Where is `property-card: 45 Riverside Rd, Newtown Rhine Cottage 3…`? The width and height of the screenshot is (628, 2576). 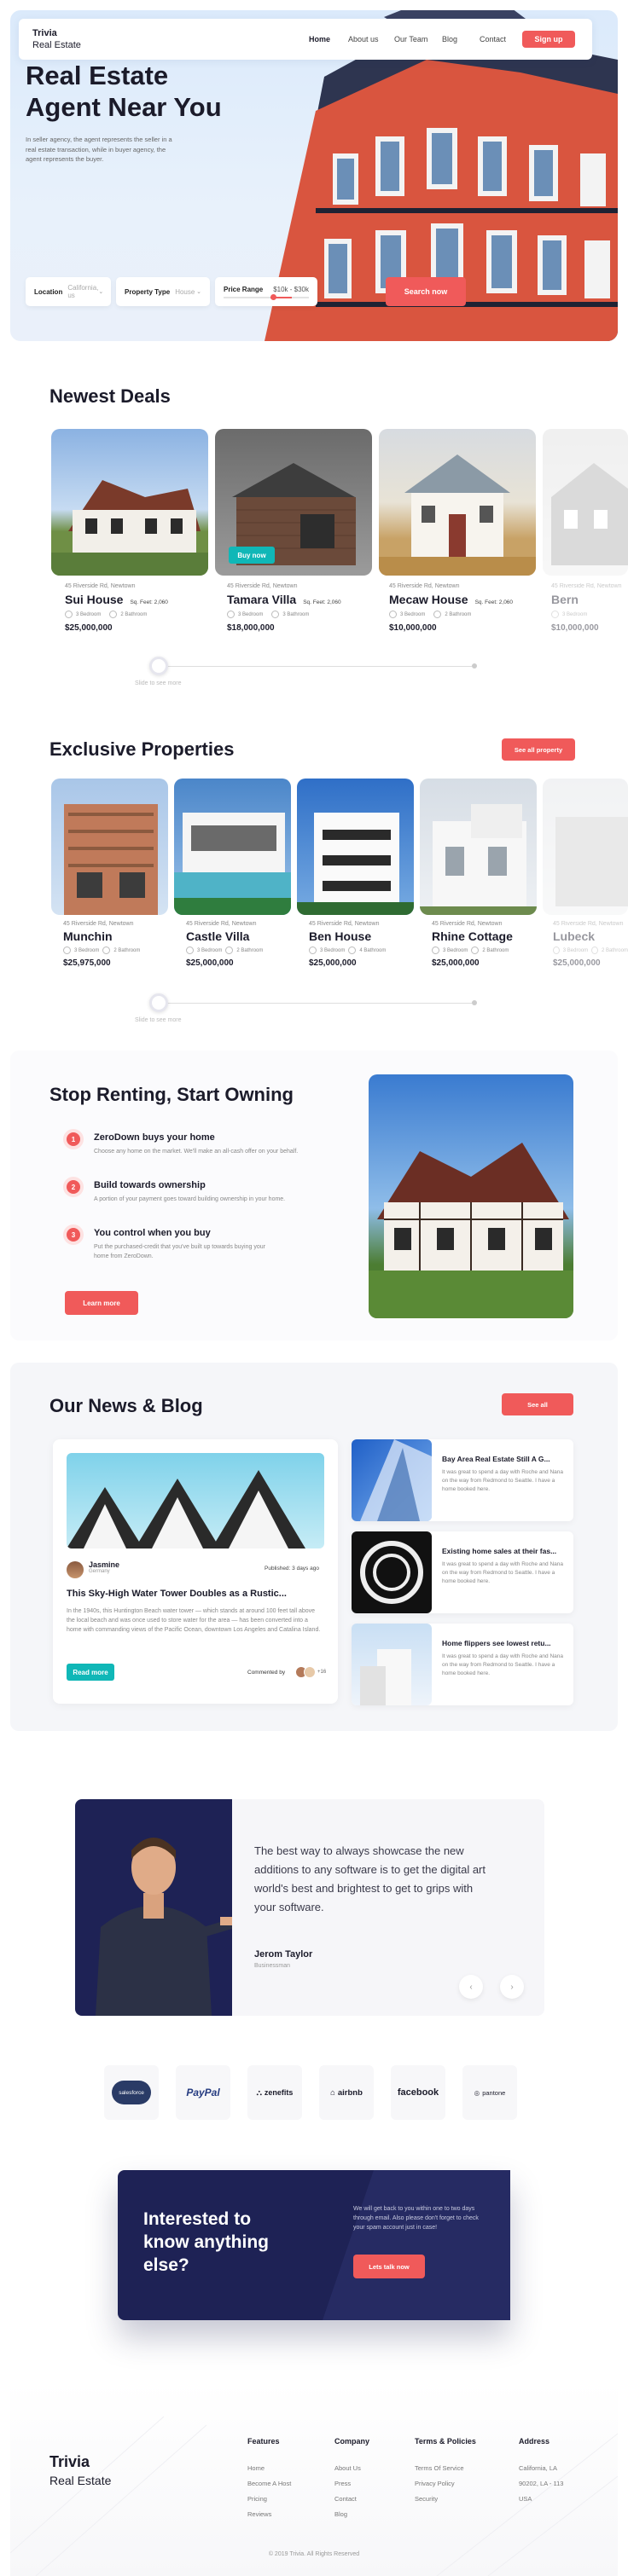 property-card: 45 Riverside Rd, Newtown Rhine Cottage 3… is located at coordinates (488, 944).